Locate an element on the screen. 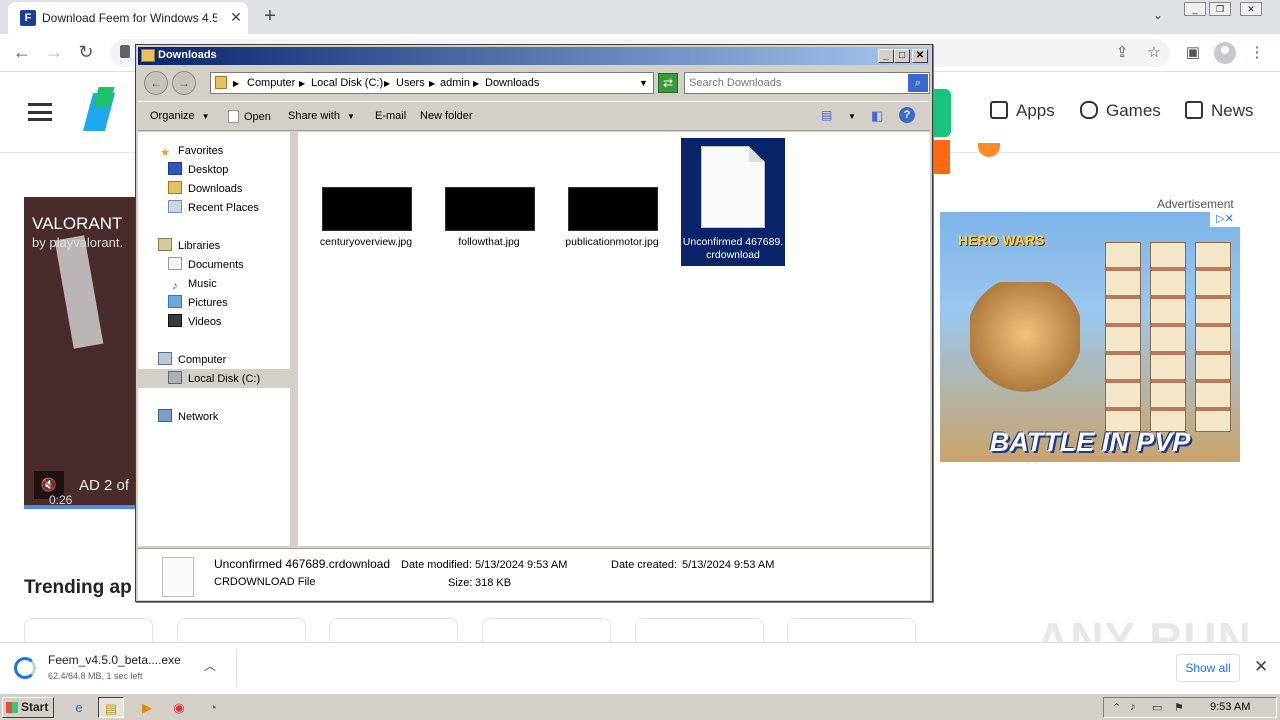 The image size is (1280, 720). share-with-menu: Share with ▼ is located at coordinates (321, 116).